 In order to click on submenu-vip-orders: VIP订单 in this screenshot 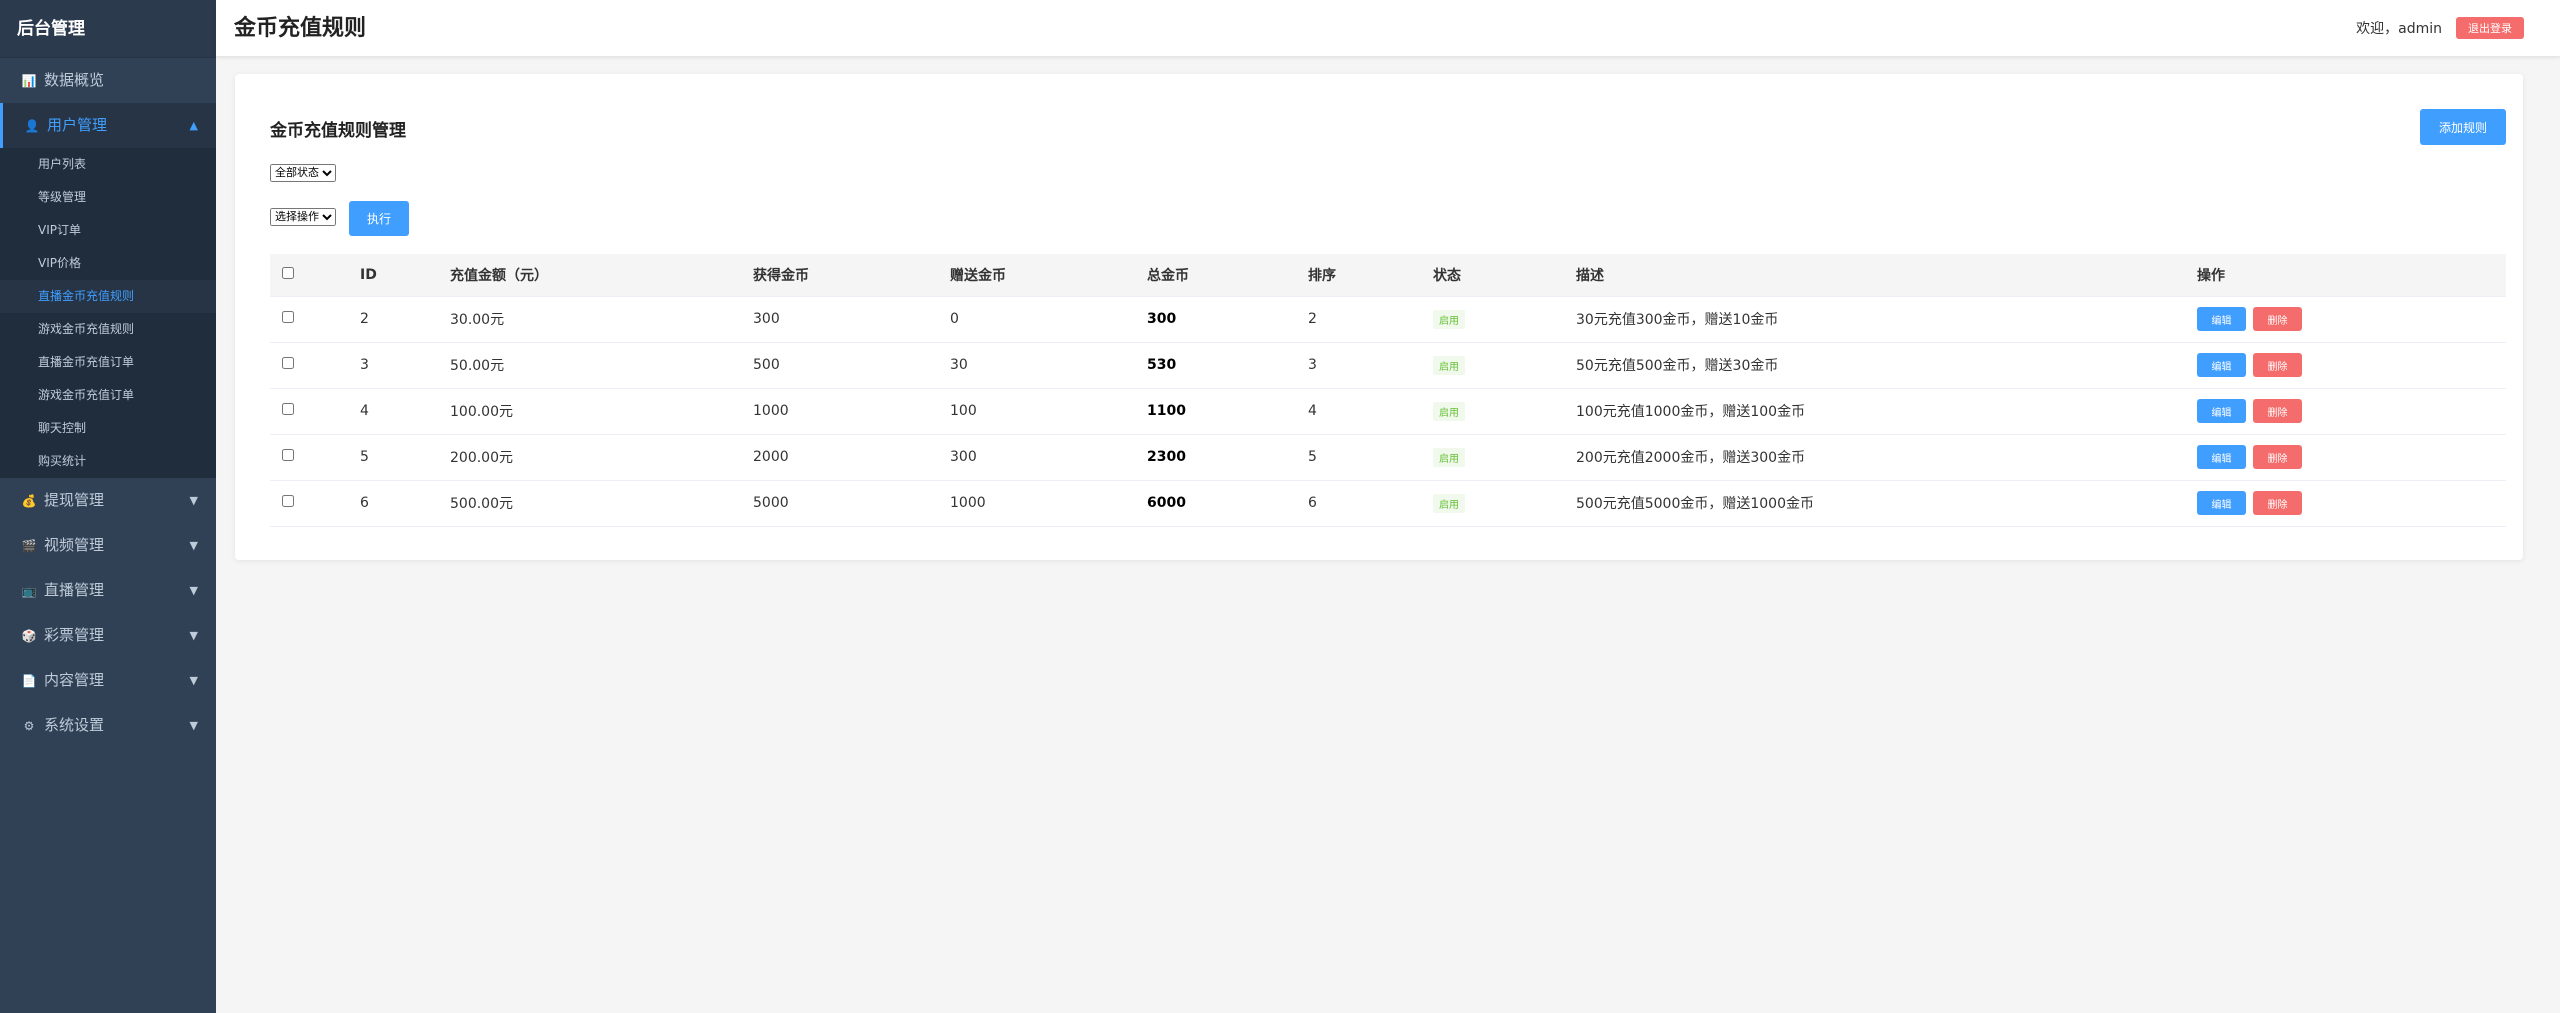, I will do `click(108, 230)`.